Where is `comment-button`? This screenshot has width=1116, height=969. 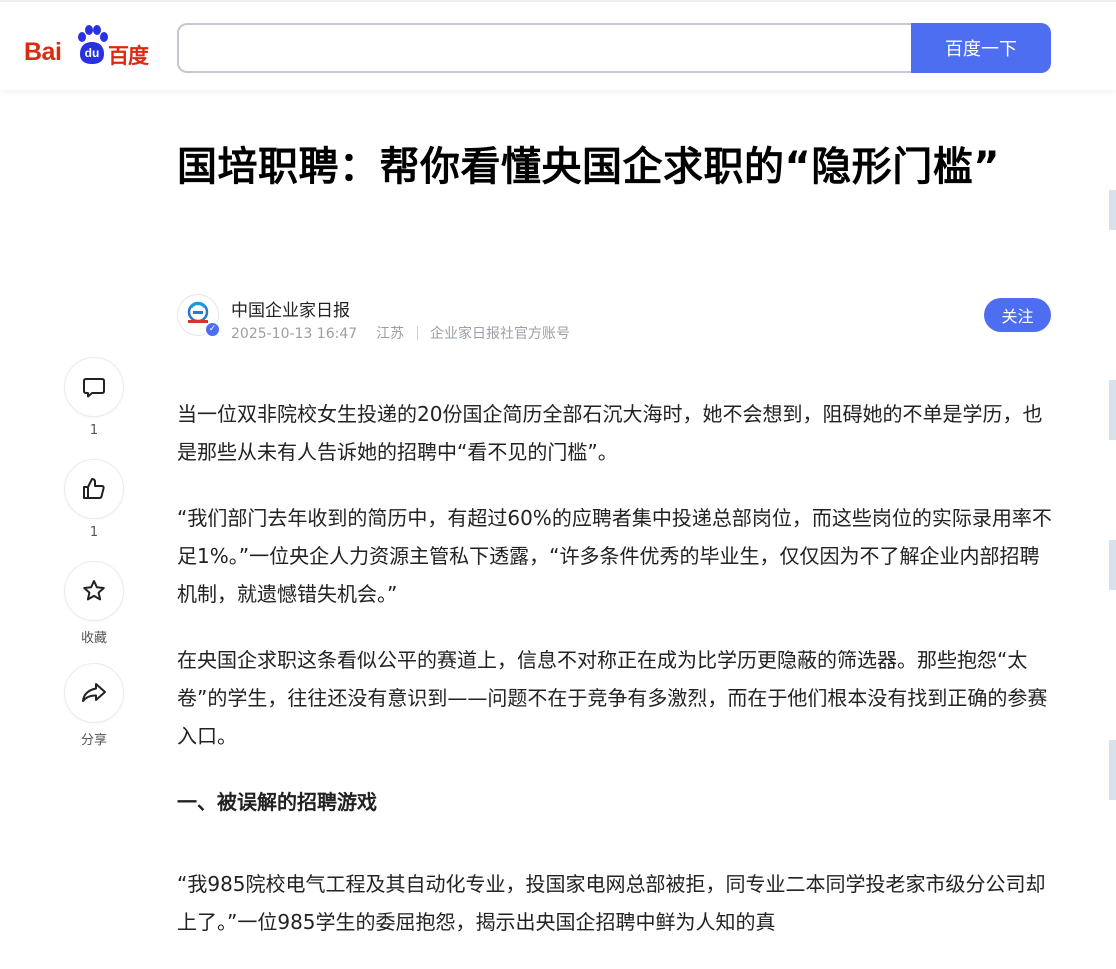 comment-button is located at coordinates (94, 387).